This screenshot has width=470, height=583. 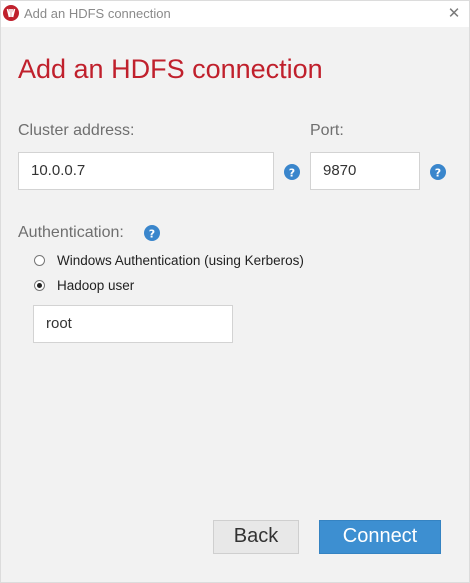 I want to click on radio-label: Hadoop user, so click(x=96, y=285).